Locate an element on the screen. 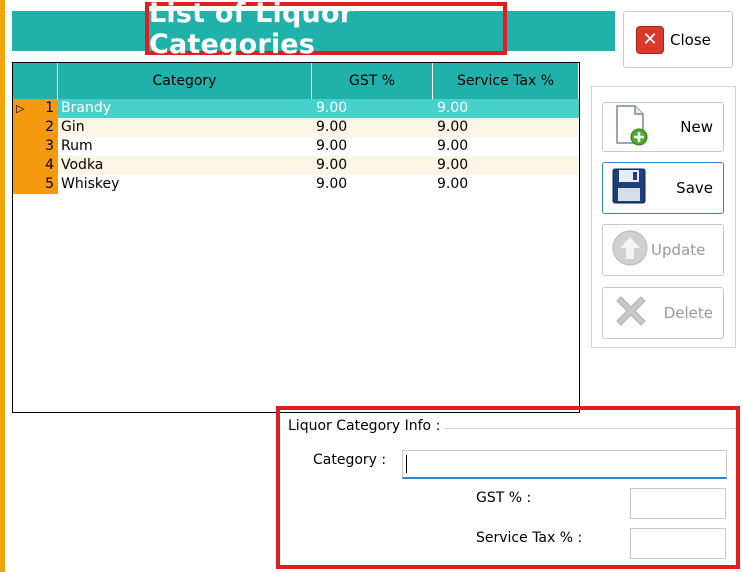 Image resolution: width=743 pixels, height=572 pixels. table-row: 2 Gin 9.00 9.00 is located at coordinates (296, 127).